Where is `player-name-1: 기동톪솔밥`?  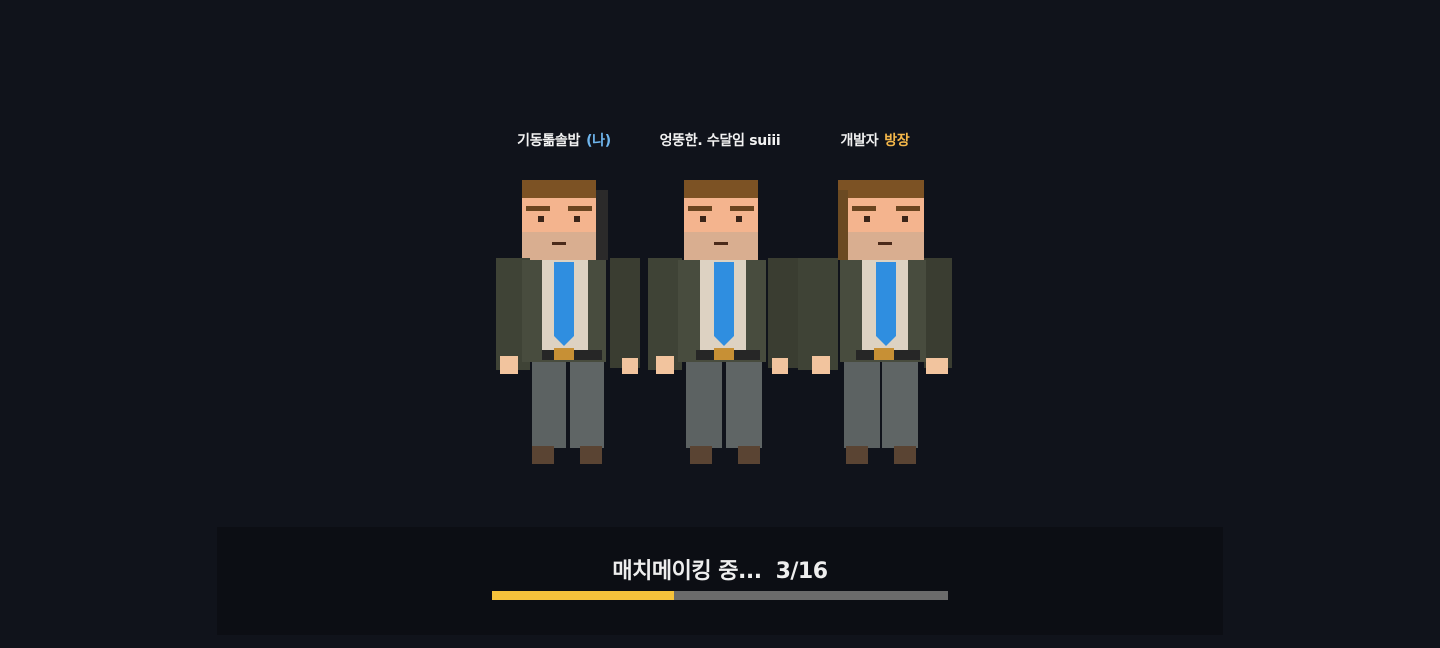
player-name-1: 기동톪솔밥 is located at coordinates (549, 141).